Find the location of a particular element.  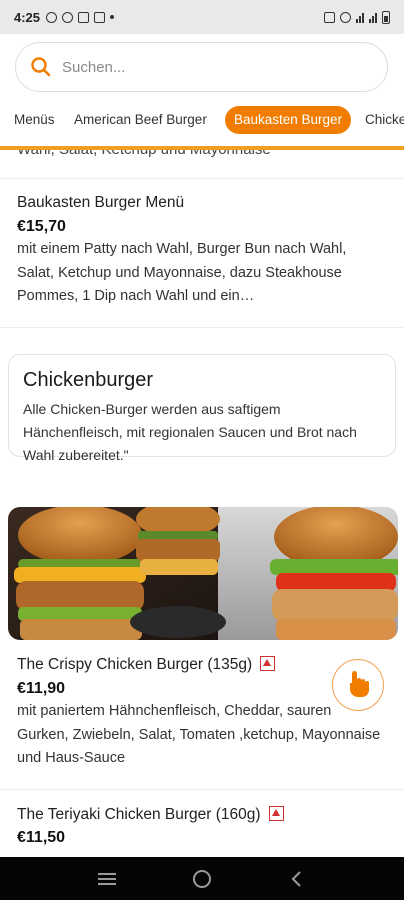

tab-chicken: Chicke is located at coordinates (384, 120).